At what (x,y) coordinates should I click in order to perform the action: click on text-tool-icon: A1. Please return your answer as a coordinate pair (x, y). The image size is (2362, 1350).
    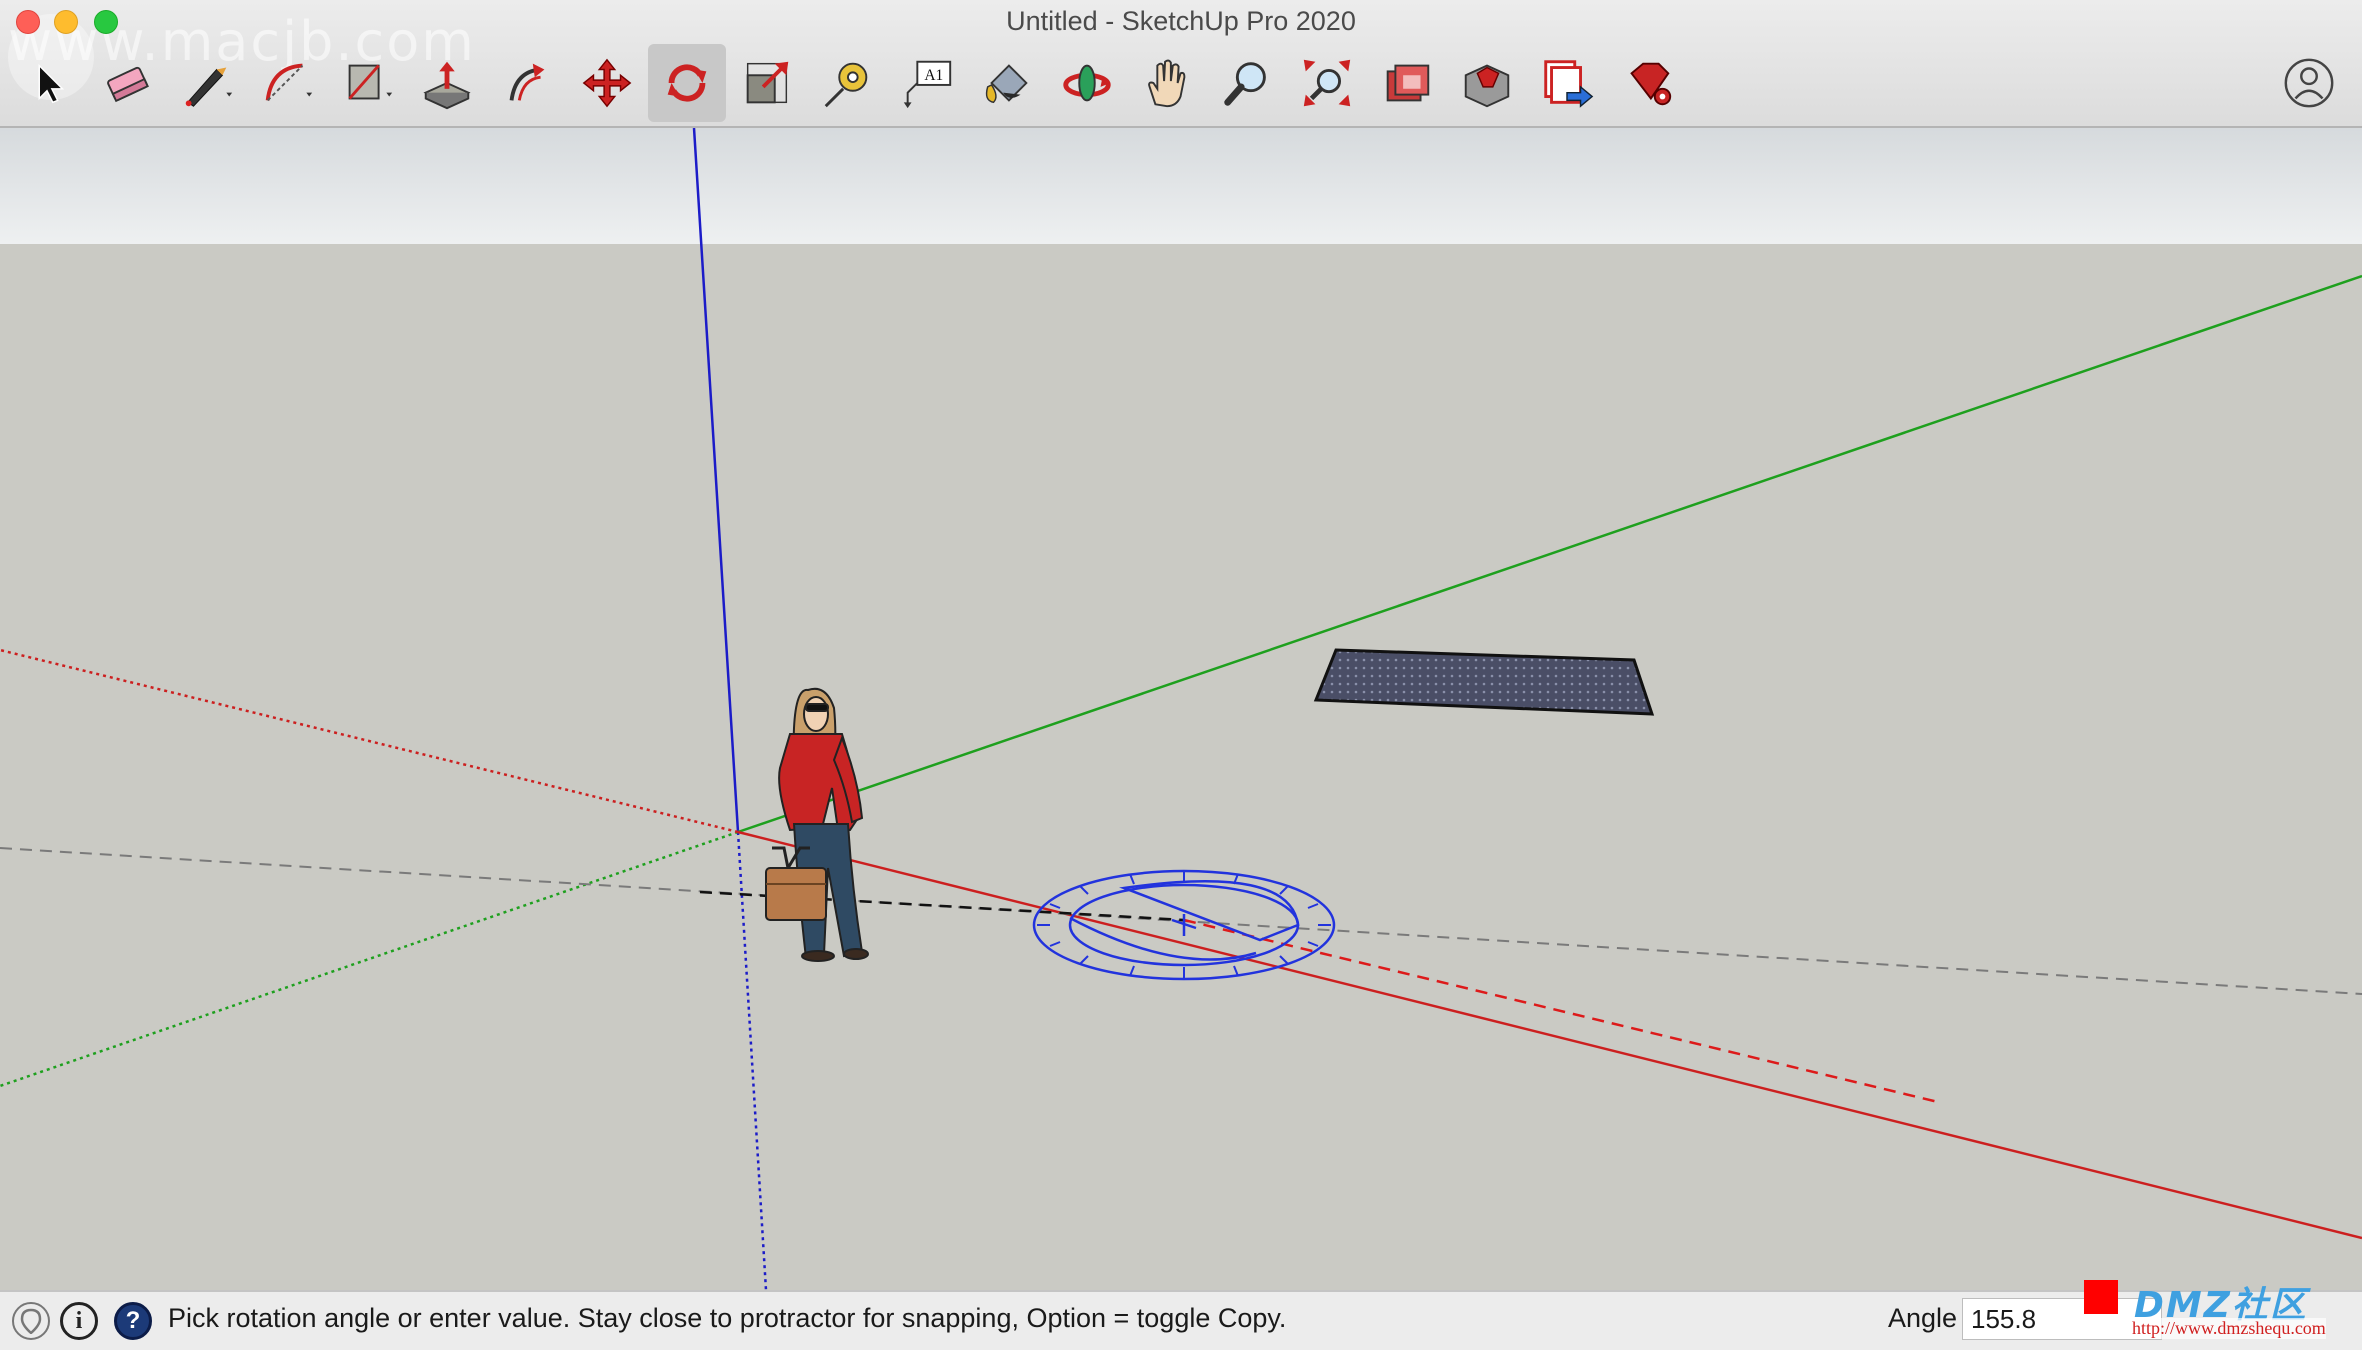
    Looking at the image, I should click on (927, 83).